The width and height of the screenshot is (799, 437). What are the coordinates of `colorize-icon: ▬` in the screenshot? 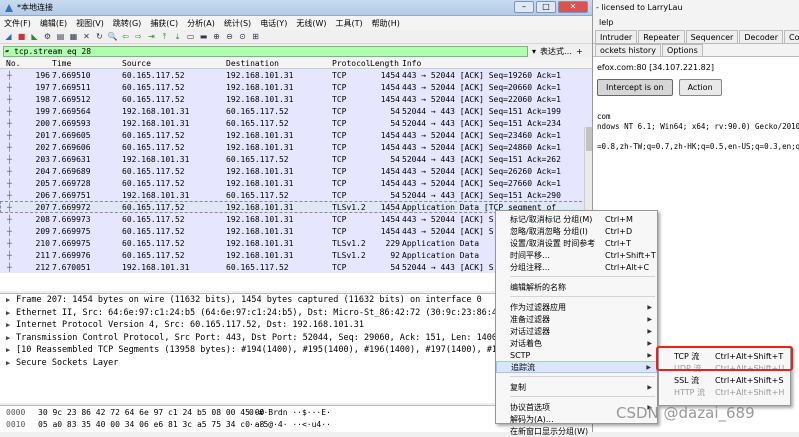 It's located at (203, 36).